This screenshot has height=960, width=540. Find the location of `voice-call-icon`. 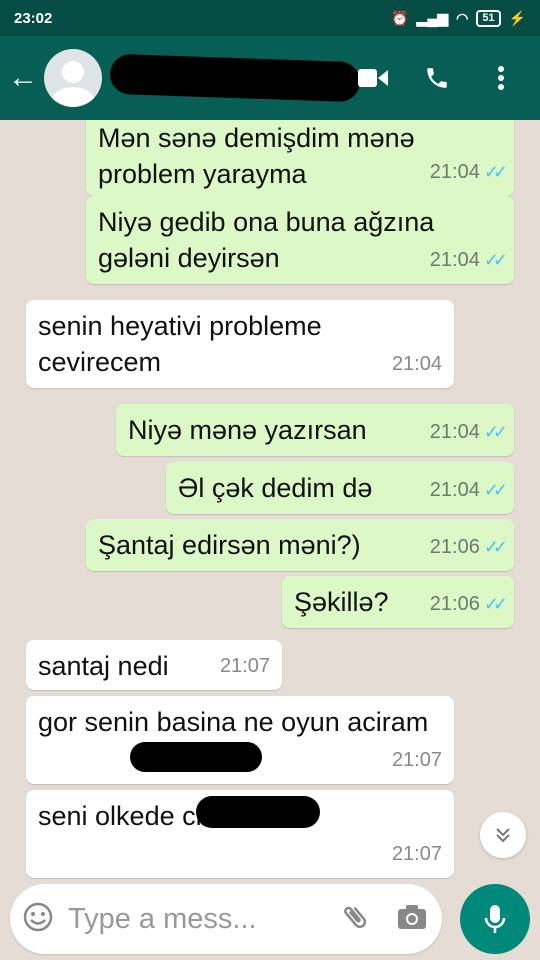

voice-call-icon is located at coordinates (437, 78).